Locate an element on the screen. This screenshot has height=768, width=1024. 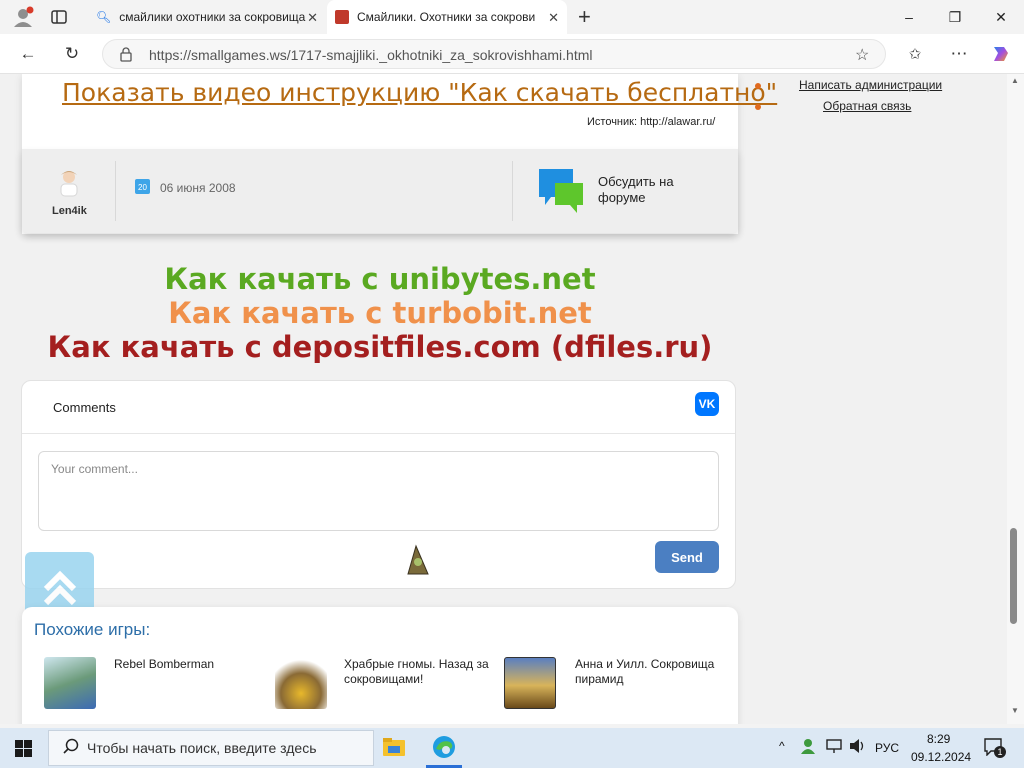
sidebar-item-label: Обратная связь is located at coordinates (867, 106).